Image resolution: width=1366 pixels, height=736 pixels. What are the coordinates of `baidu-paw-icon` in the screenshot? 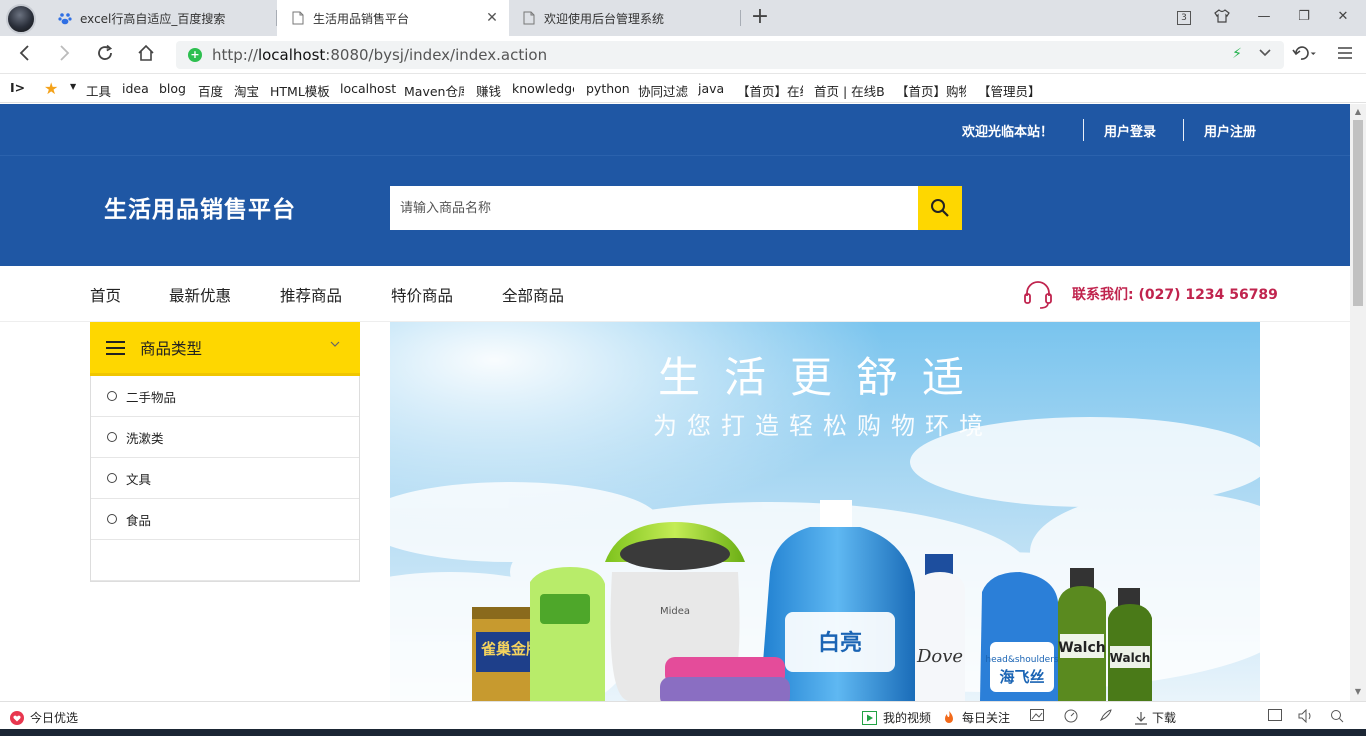 It's located at (65, 18).